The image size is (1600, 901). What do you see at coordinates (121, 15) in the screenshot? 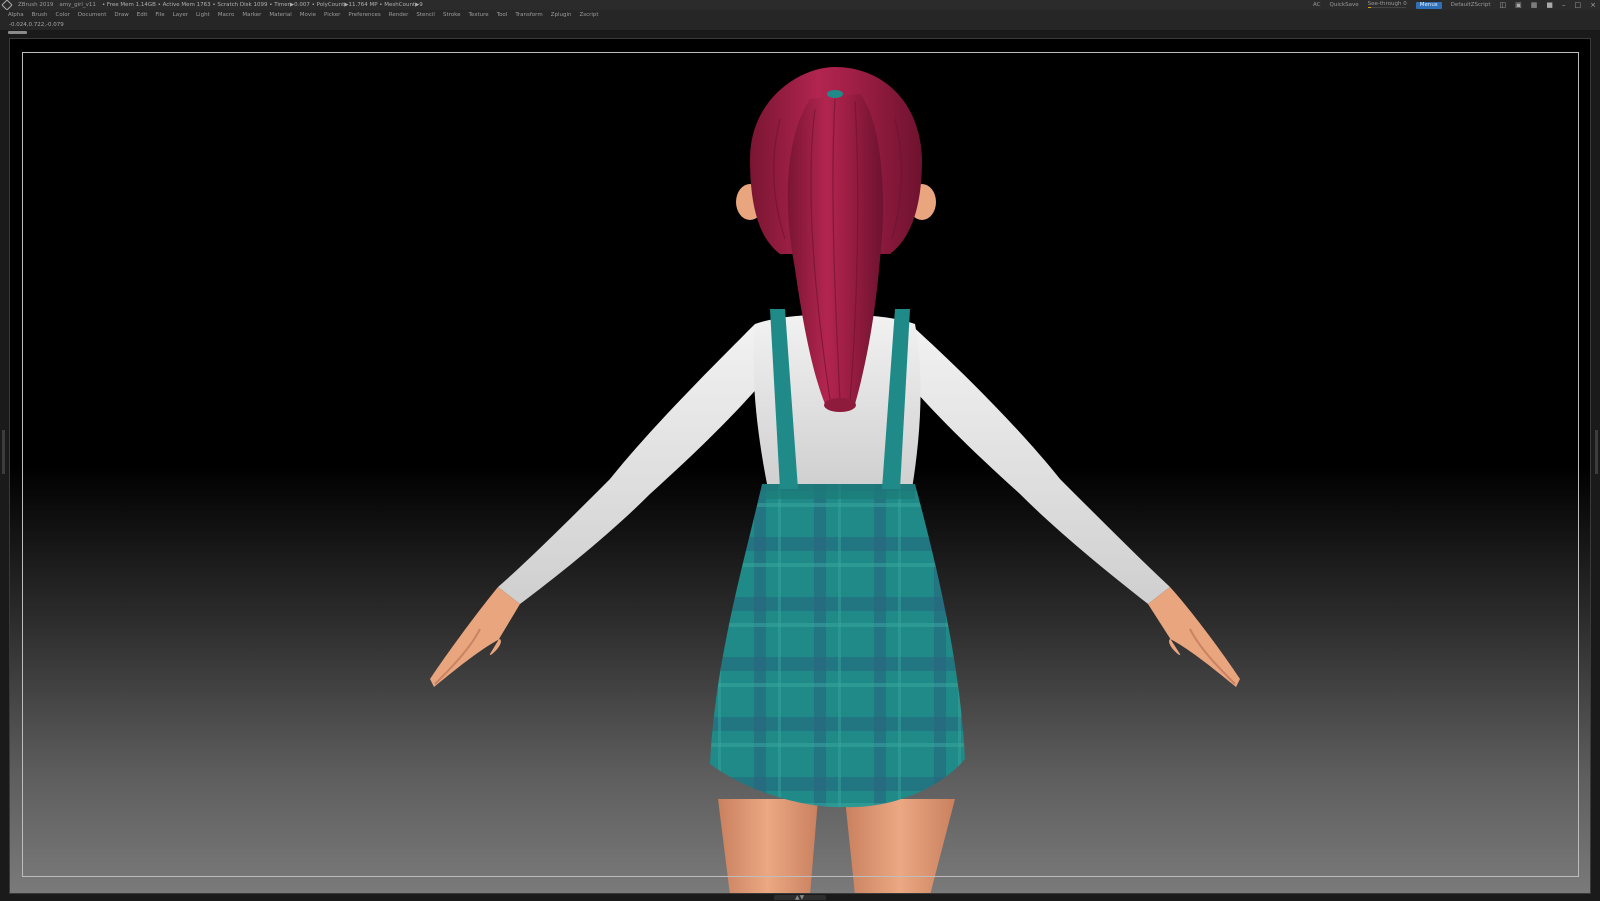
I see `menu-draw: Draw` at bounding box center [121, 15].